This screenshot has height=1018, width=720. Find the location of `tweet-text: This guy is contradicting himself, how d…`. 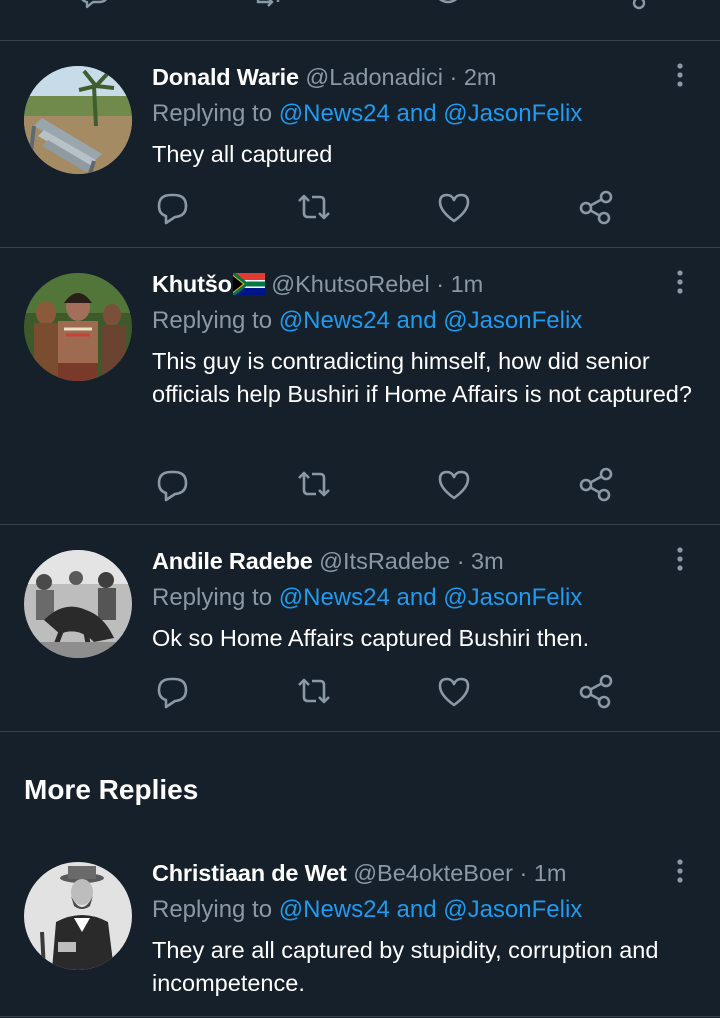

tweet-text: This guy is contradicting himself, how d… is located at coordinates (422, 377).